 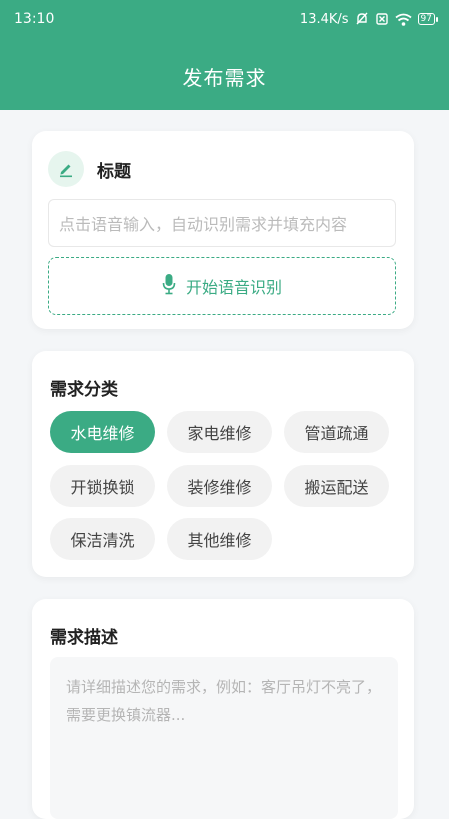 What do you see at coordinates (224, 19) in the screenshot?
I see `status-bar: 13:10 13.4K/s 97` at bounding box center [224, 19].